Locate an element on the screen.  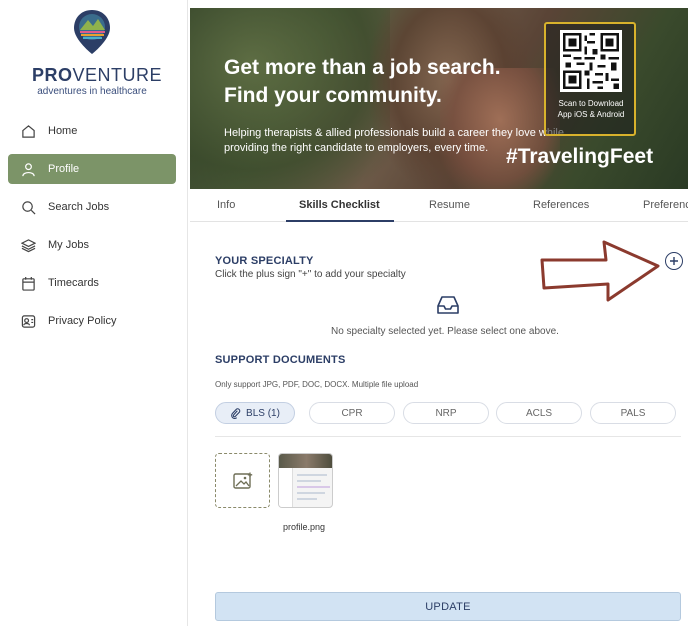
doc-tab-pals: PALS is located at coordinates (633, 413).